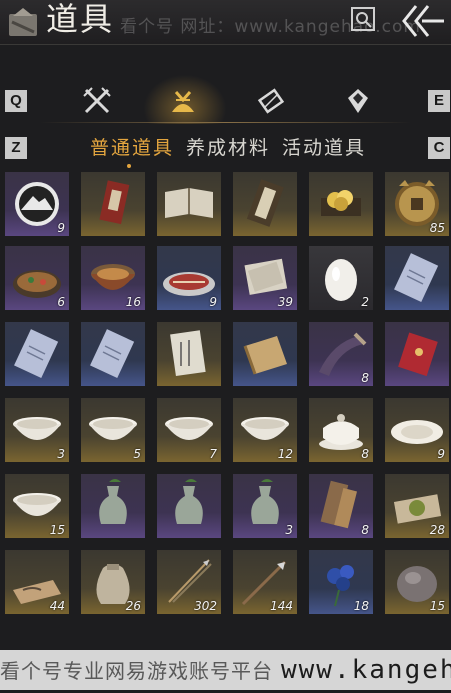 Image resolution: width=451 pixels, height=693 pixels. I want to click on sub-tab-bar: Z 普通道具 养成材料 活动道具 C, so click(225, 151).